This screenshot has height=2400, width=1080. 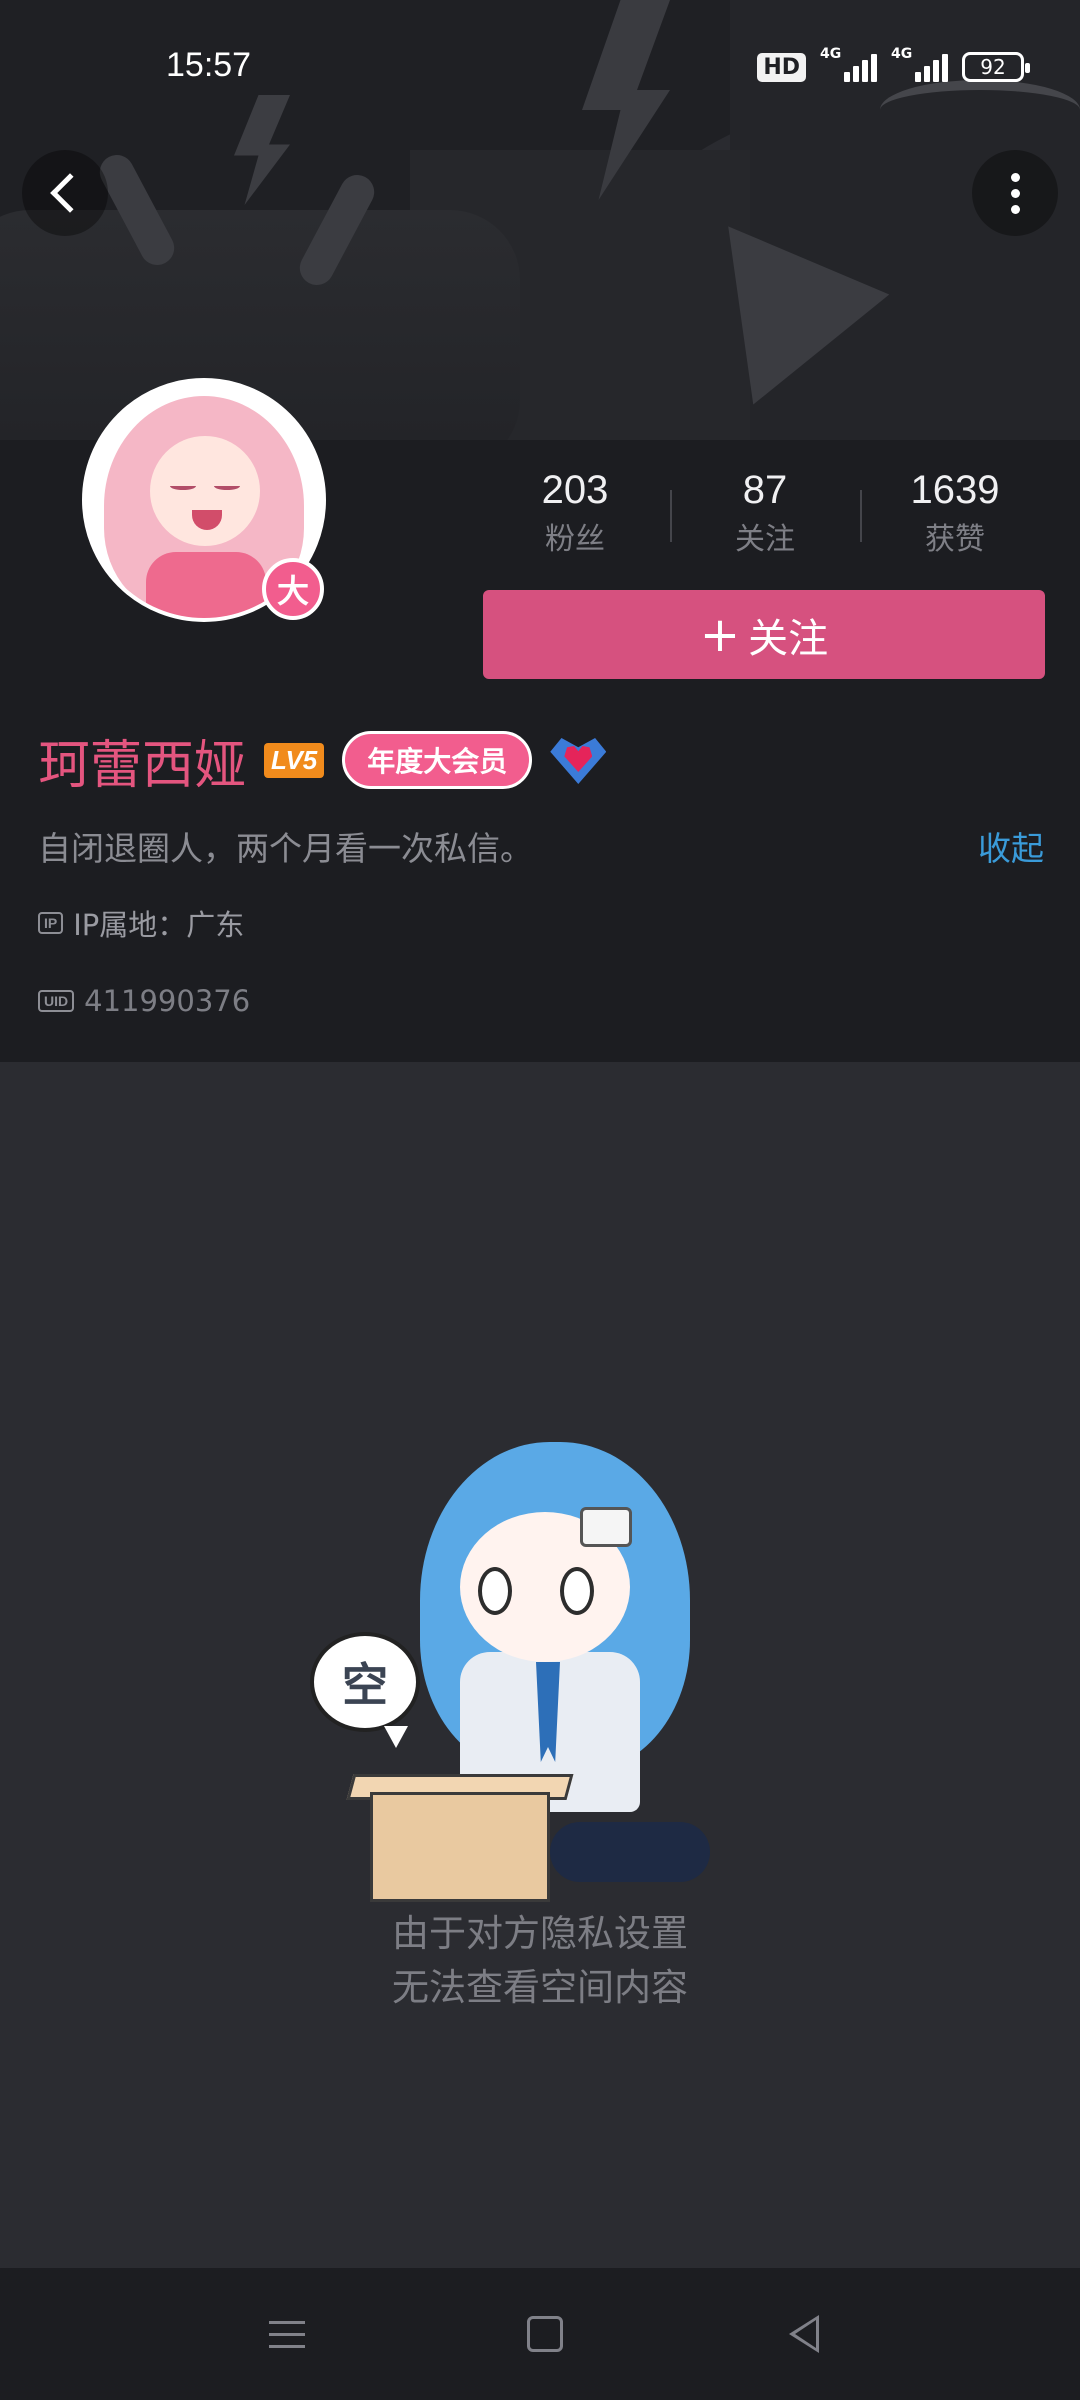 I want to click on speech-bubble: 空, so click(x=365, y=1690).